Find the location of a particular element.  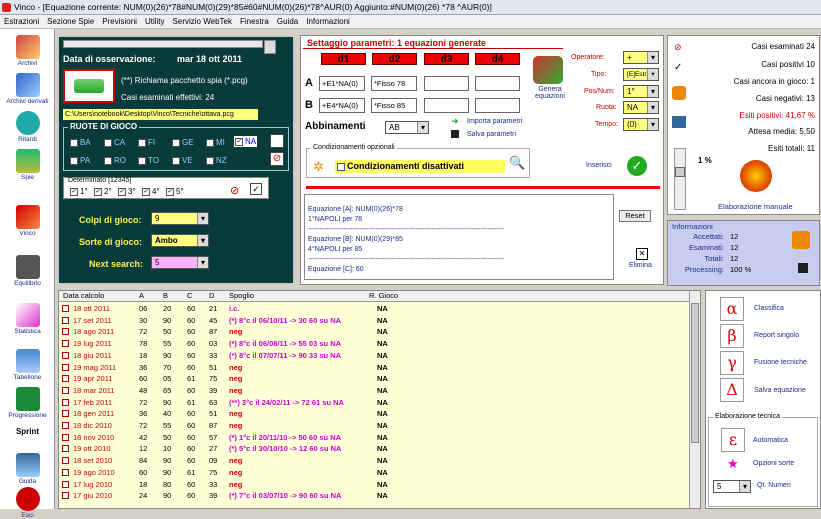

table-row: 19 ago 2010 60 90 61 75 neg NA is located at coordinates (374, 473).